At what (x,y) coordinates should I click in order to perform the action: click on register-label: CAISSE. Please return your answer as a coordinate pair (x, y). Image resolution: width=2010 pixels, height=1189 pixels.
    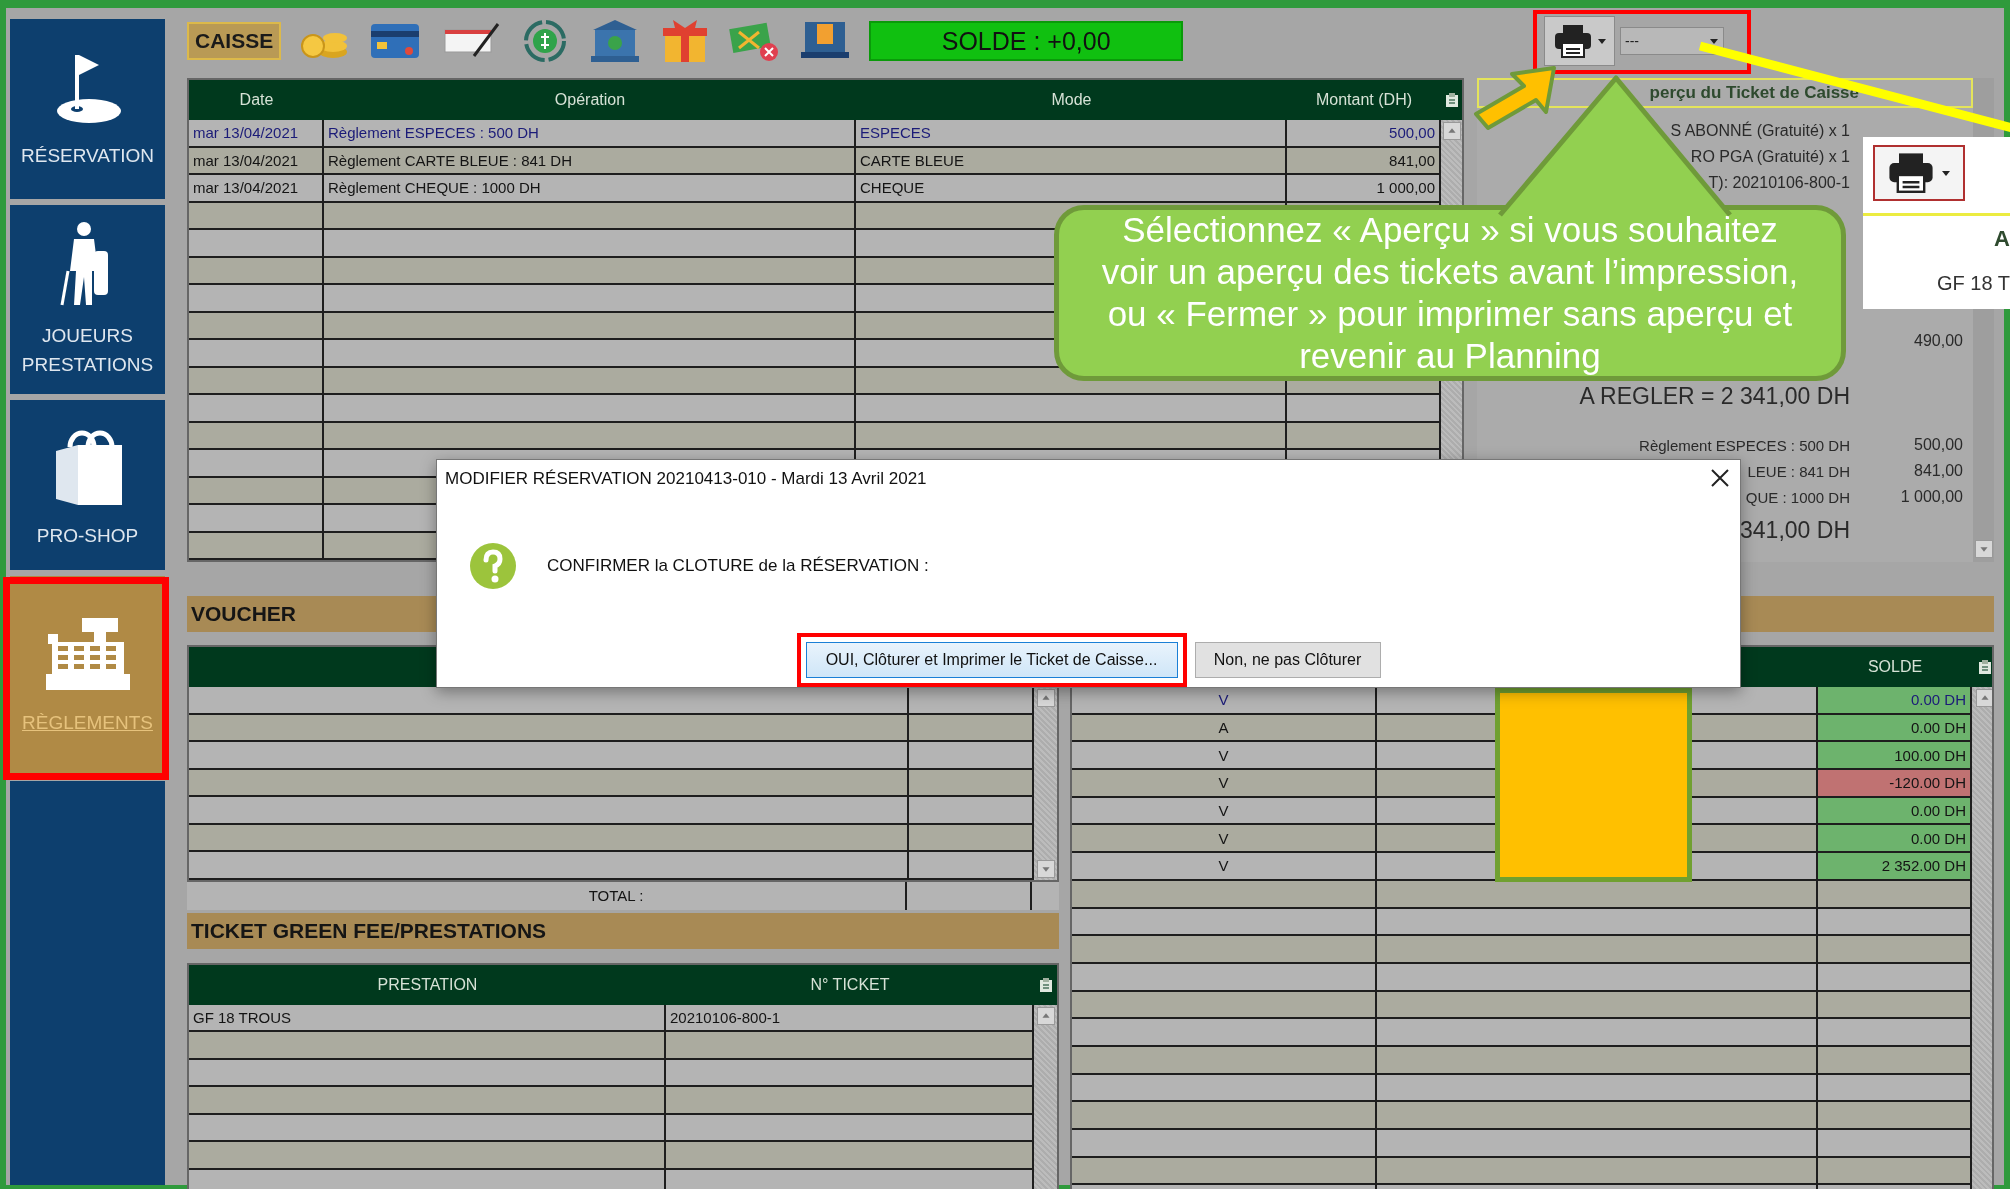
    Looking at the image, I should click on (234, 41).